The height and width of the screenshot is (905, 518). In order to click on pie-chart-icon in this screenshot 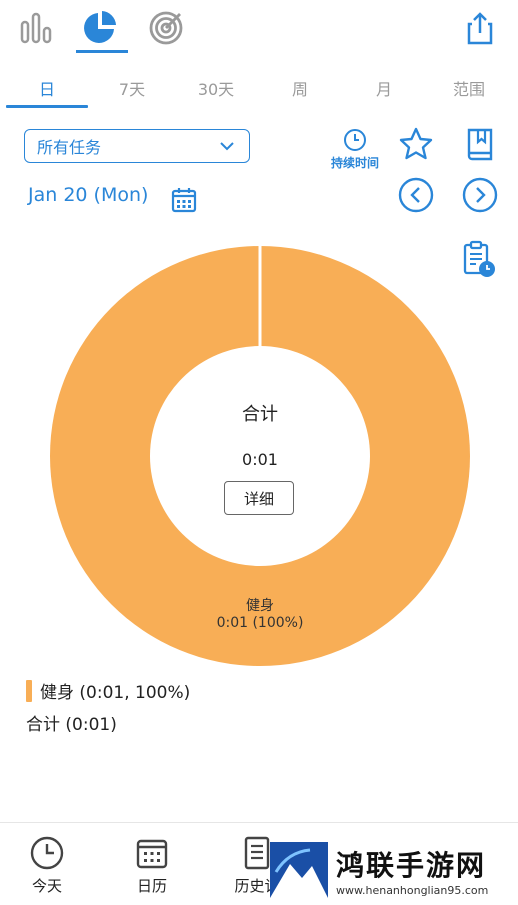, I will do `click(100, 28)`.